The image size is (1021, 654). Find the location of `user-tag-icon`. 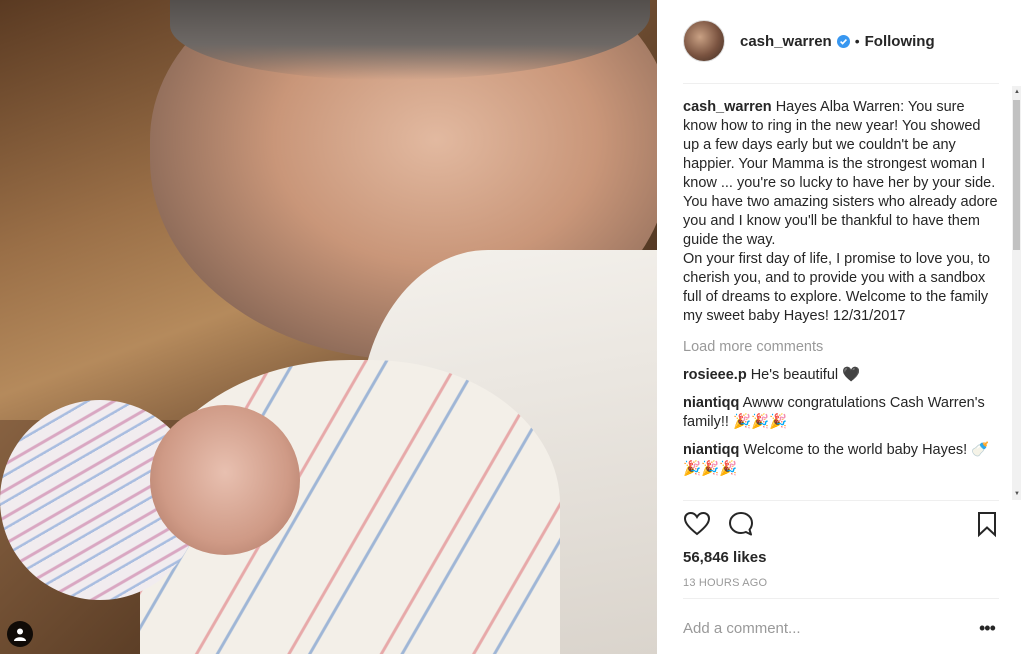

user-tag-icon is located at coordinates (20, 634).